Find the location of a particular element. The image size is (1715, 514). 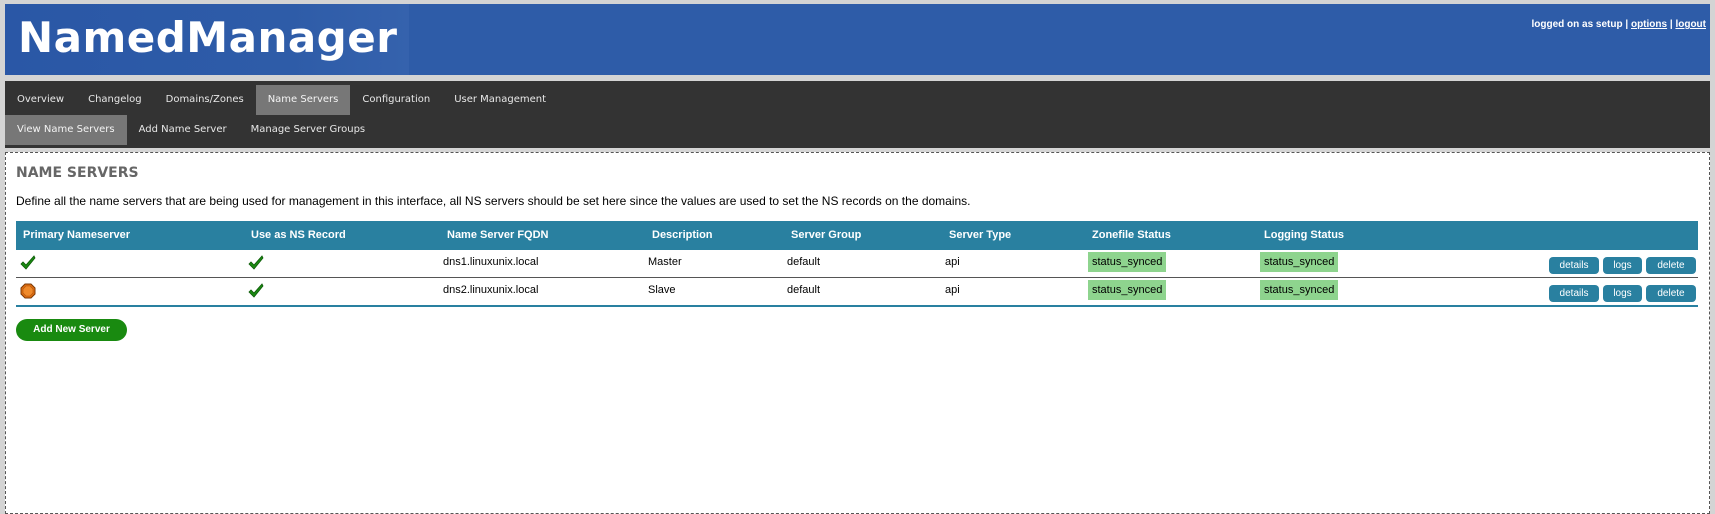

header-logging-status: Logging Status is located at coordinates (1304, 235).